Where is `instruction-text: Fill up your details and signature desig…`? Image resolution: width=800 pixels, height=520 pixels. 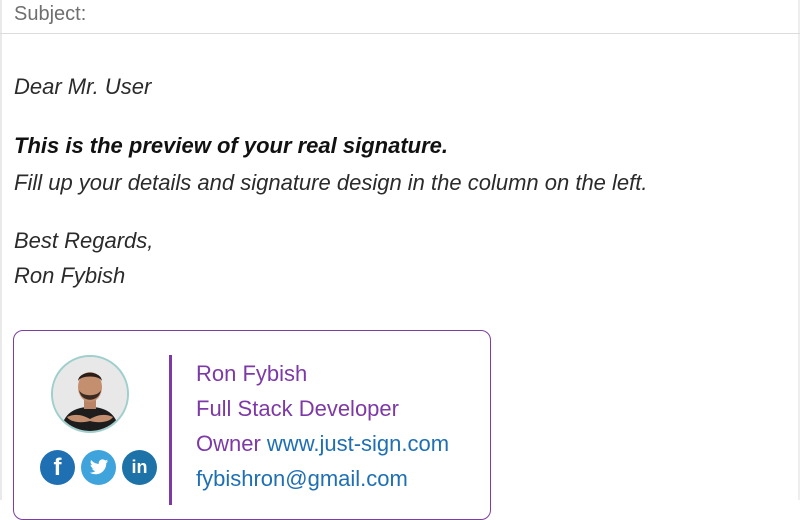 instruction-text: Fill up your details and signature desig… is located at coordinates (331, 182).